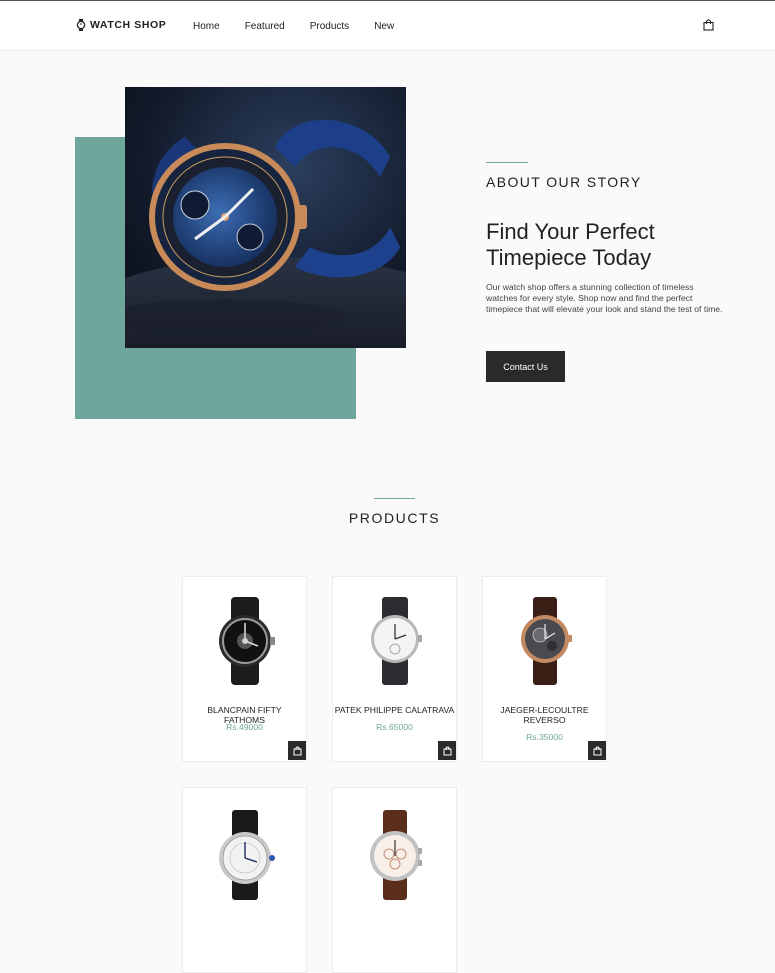 Image resolution: width=775 pixels, height=973 pixels. I want to click on product-image-blancpain, so click(244, 643).